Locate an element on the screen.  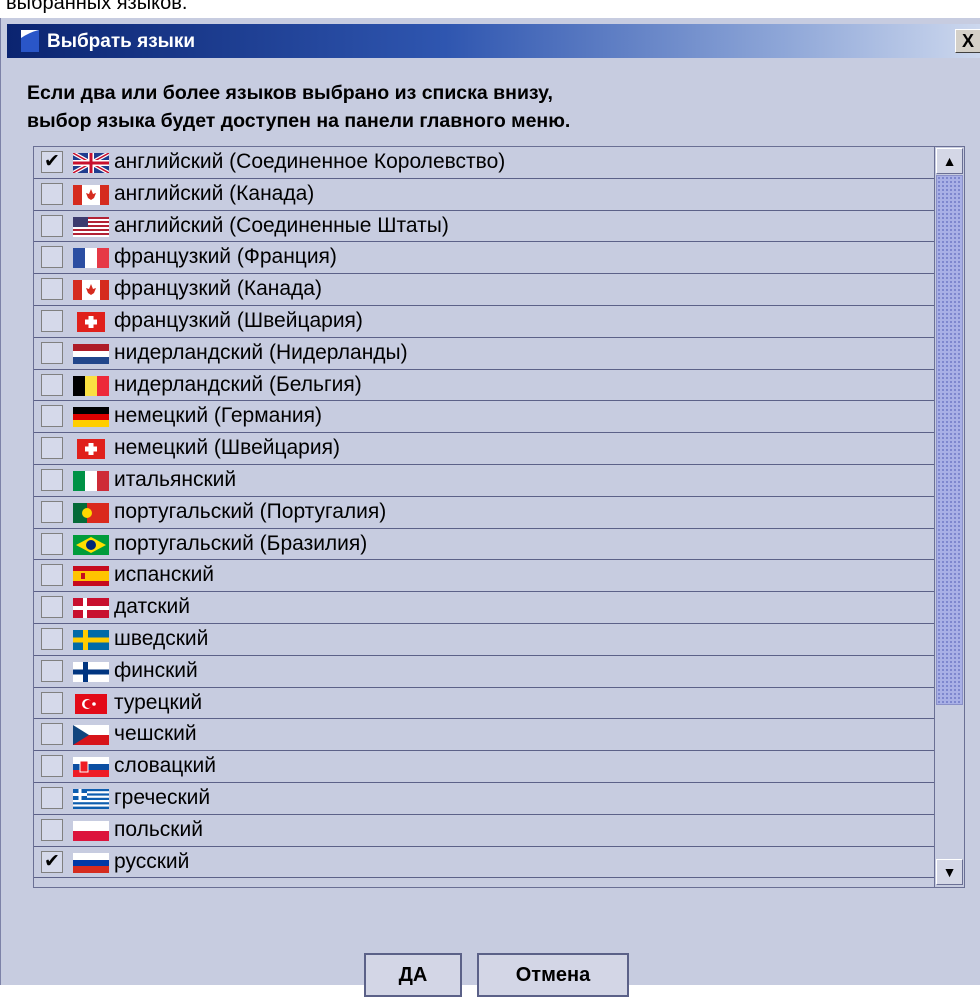
belgium-flag-icon is located at coordinates (91, 385).